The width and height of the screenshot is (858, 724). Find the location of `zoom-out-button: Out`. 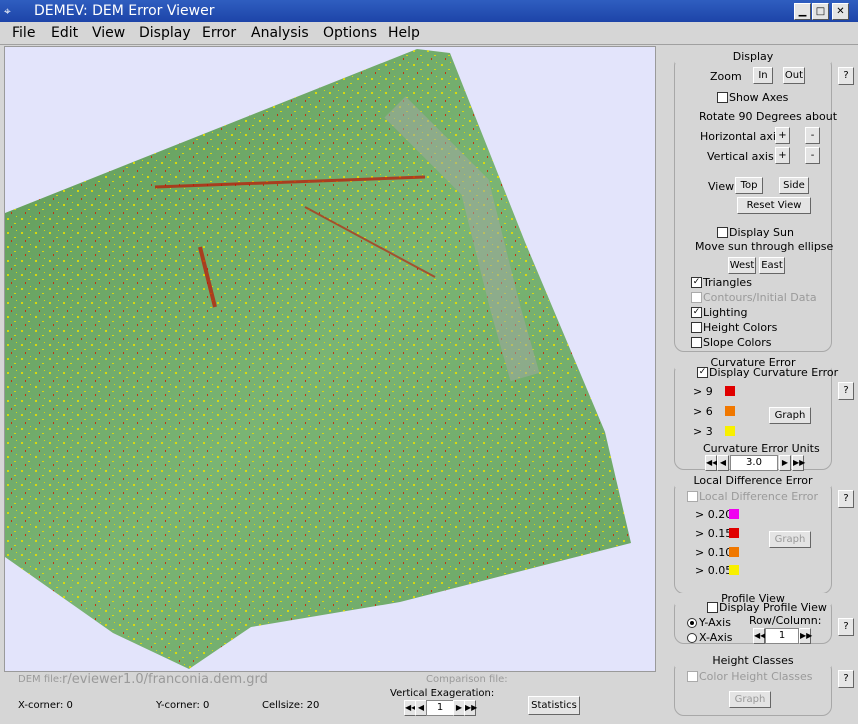

zoom-out-button: Out is located at coordinates (794, 75).